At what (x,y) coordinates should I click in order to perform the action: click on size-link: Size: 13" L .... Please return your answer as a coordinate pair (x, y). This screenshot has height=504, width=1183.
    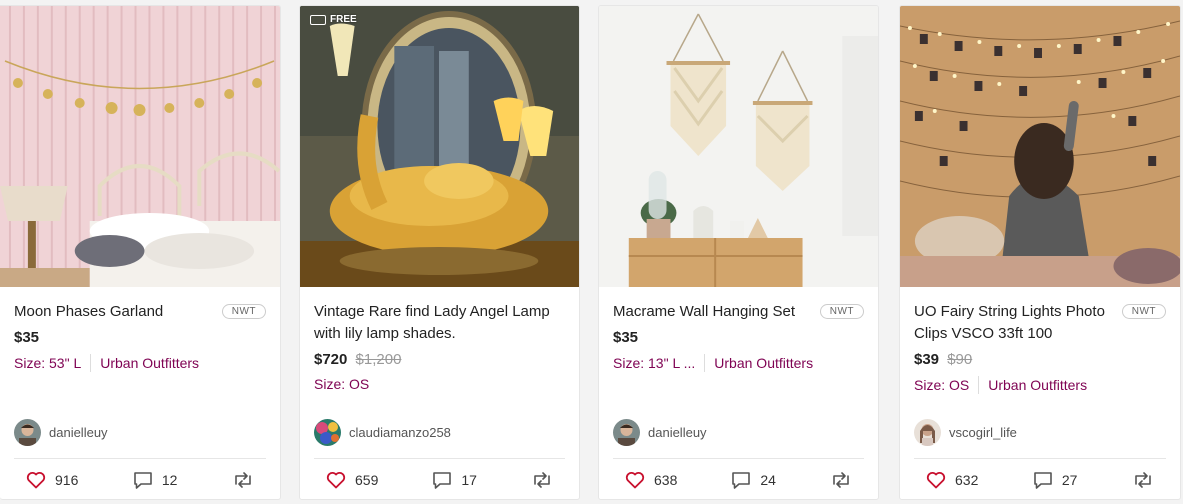
    Looking at the image, I should click on (654, 363).